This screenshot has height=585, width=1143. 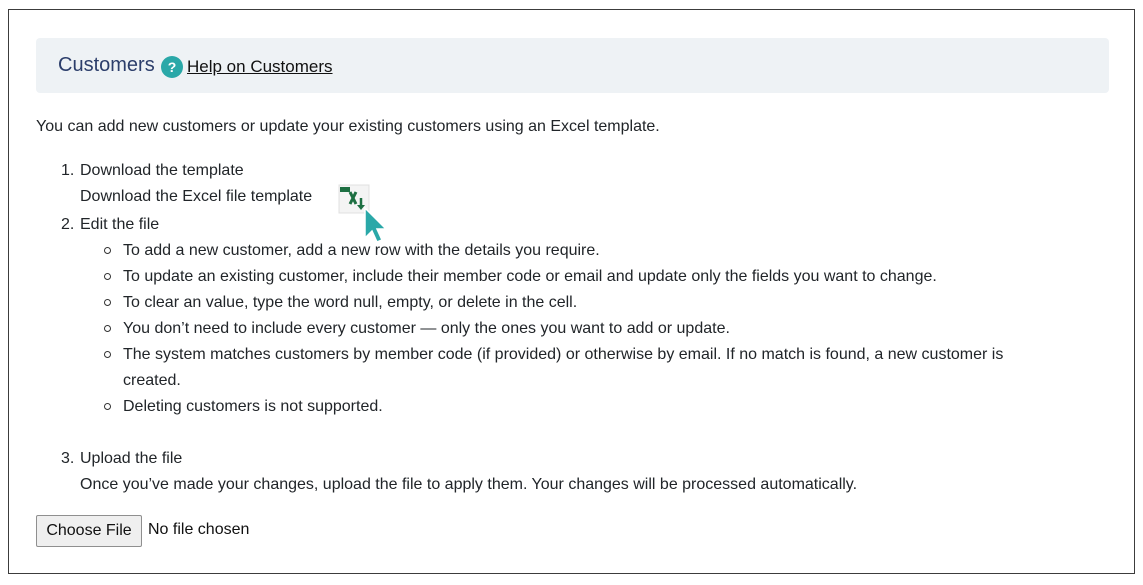 I want to click on step-1-detail: Download the Excel file template, so click(x=196, y=196).